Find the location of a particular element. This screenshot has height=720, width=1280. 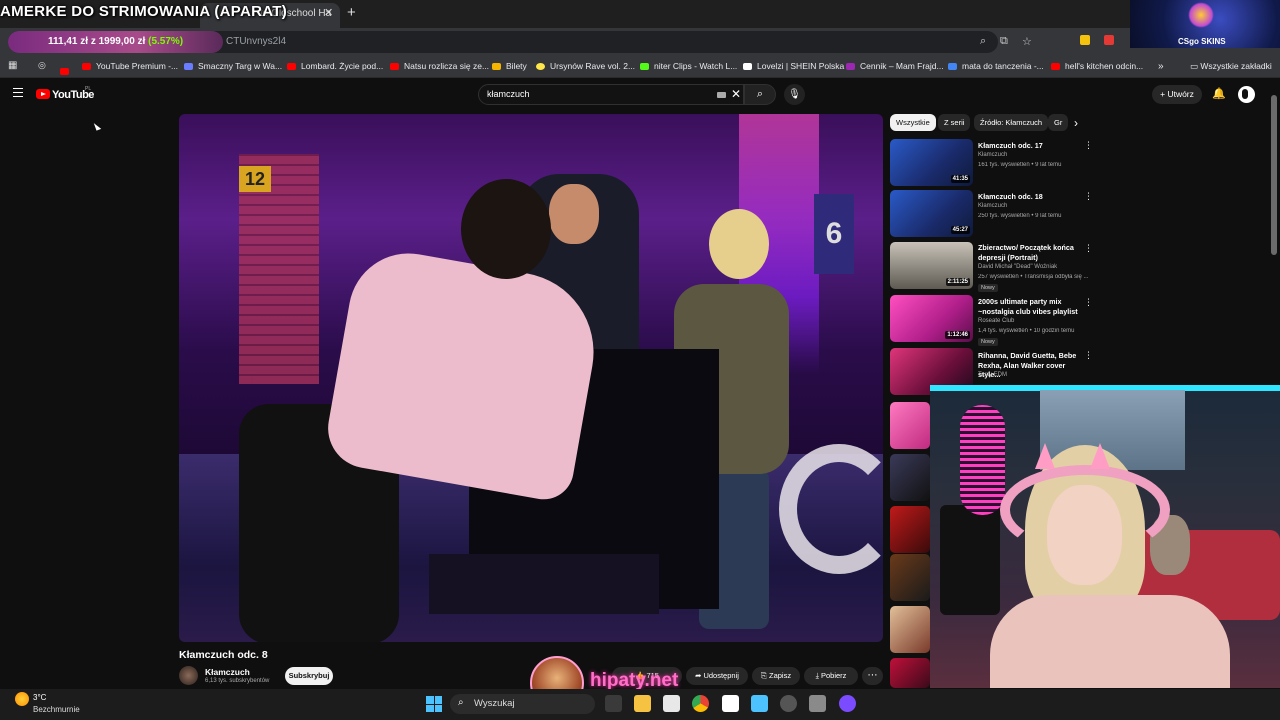

install-icon: ⧉ is located at coordinates (1004, 41).